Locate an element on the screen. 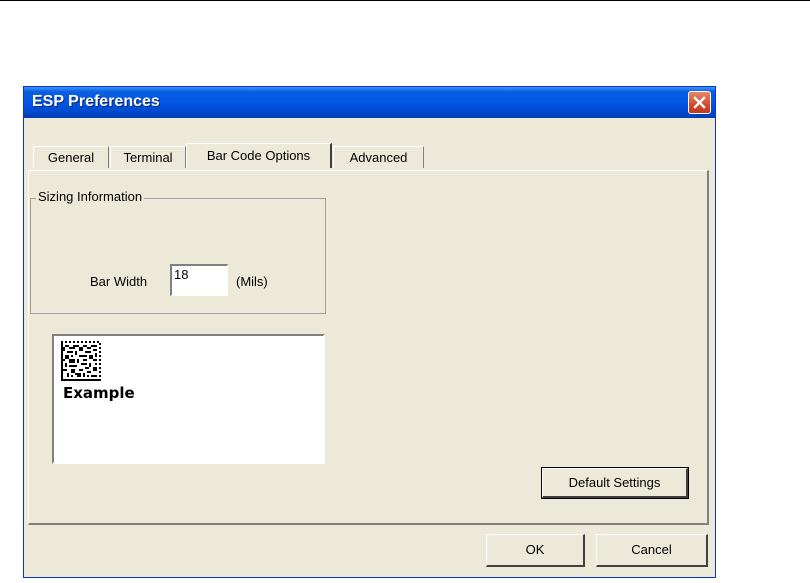 Image resolution: width=810 pixels, height=583 pixels. tab-bar-code-options-label: Bar Code Options is located at coordinates (258, 155).